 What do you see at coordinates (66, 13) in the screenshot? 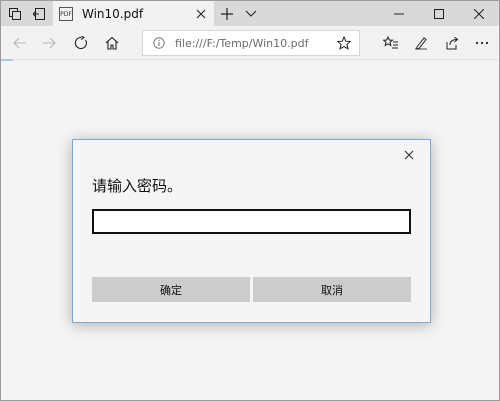
I see `pdf-file-icon: PDF` at bounding box center [66, 13].